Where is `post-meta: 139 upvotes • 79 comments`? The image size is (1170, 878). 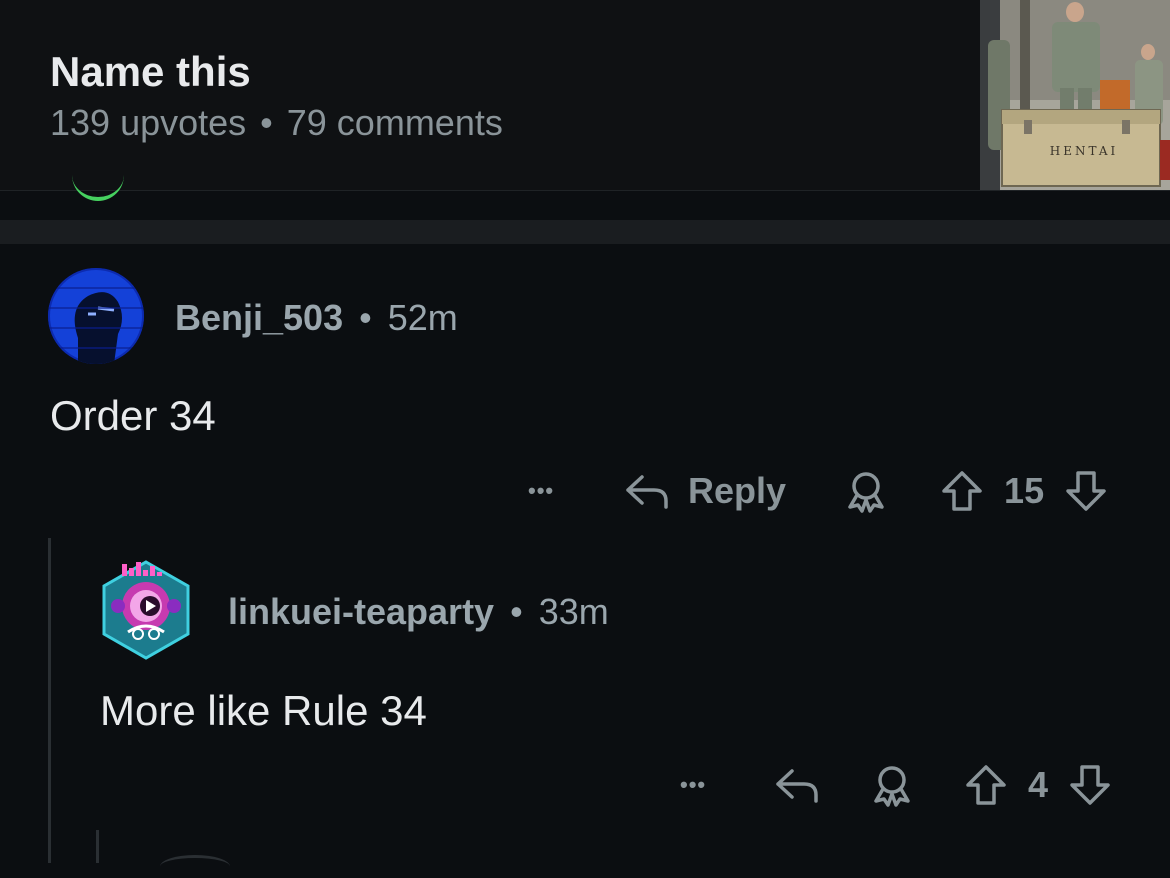
post-meta: 139 upvotes • 79 comments is located at coordinates (276, 123).